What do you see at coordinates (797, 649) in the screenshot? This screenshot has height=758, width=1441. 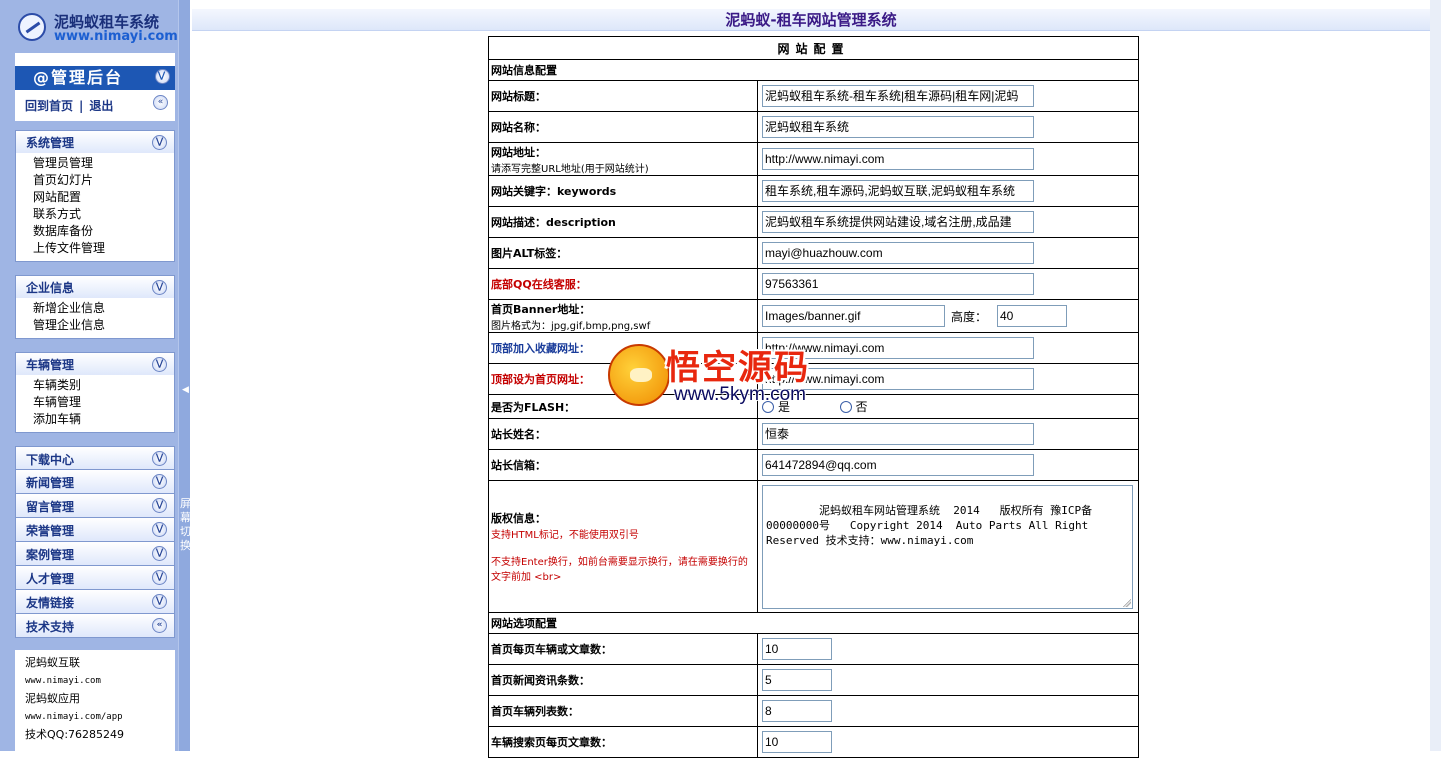 I see `home-count-input: 10` at bounding box center [797, 649].